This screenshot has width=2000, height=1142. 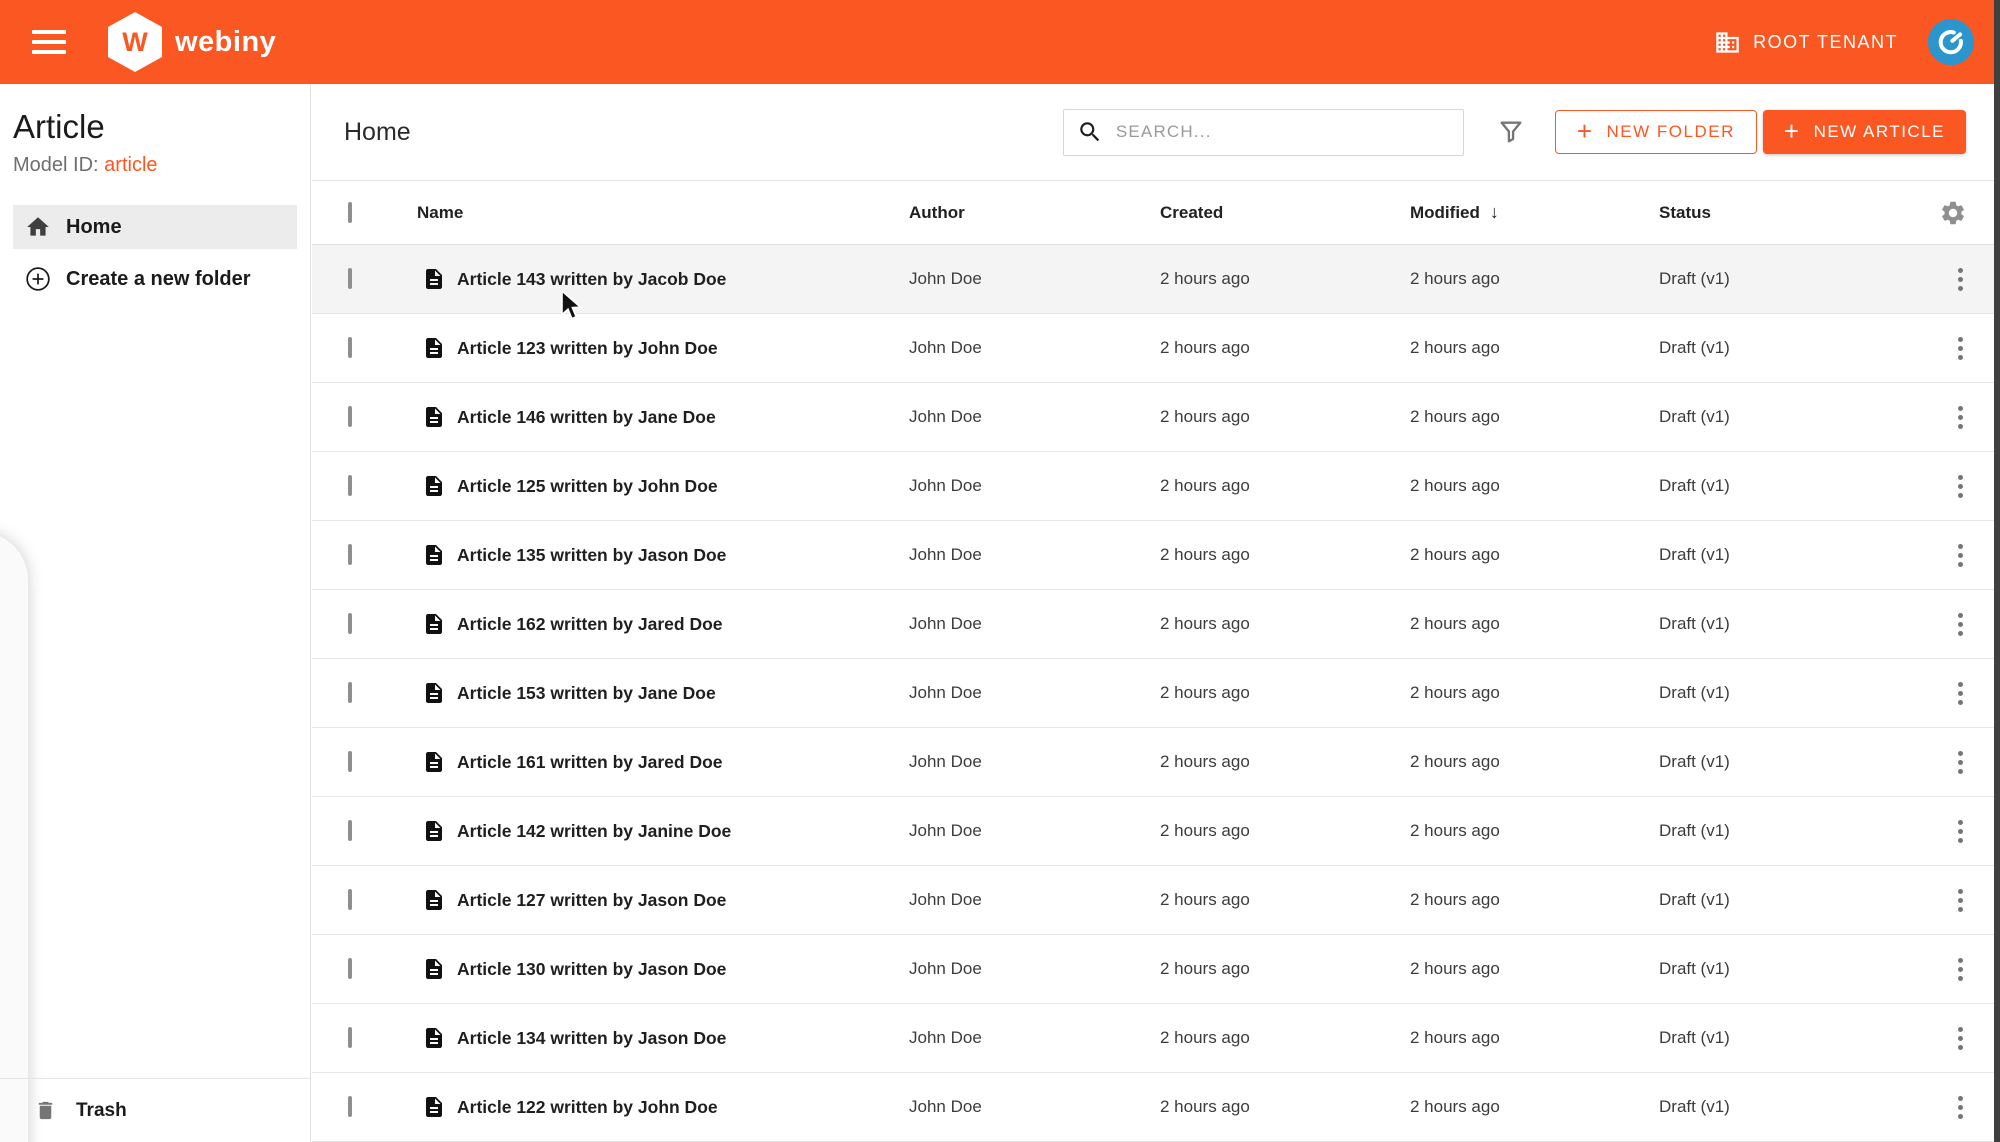 What do you see at coordinates (1806, 42) in the screenshot?
I see `tenant-selector: ROOT TENANT` at bounding box center [1806, 42].